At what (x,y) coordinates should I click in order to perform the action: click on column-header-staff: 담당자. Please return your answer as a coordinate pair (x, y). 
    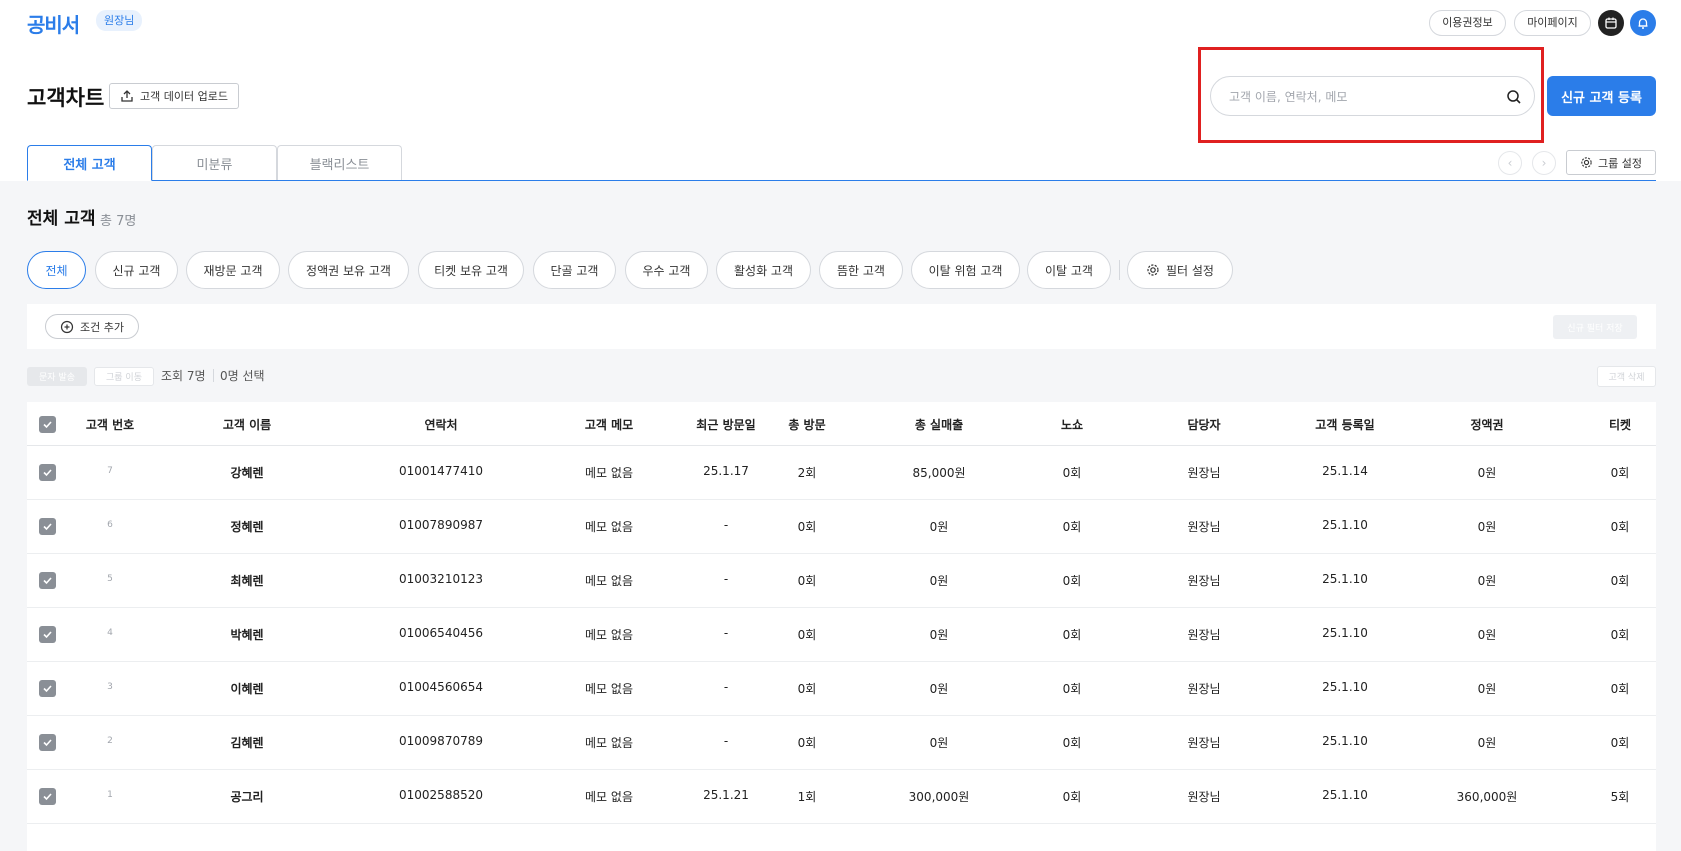
    Looking at the image, I should click on (1203, 424).